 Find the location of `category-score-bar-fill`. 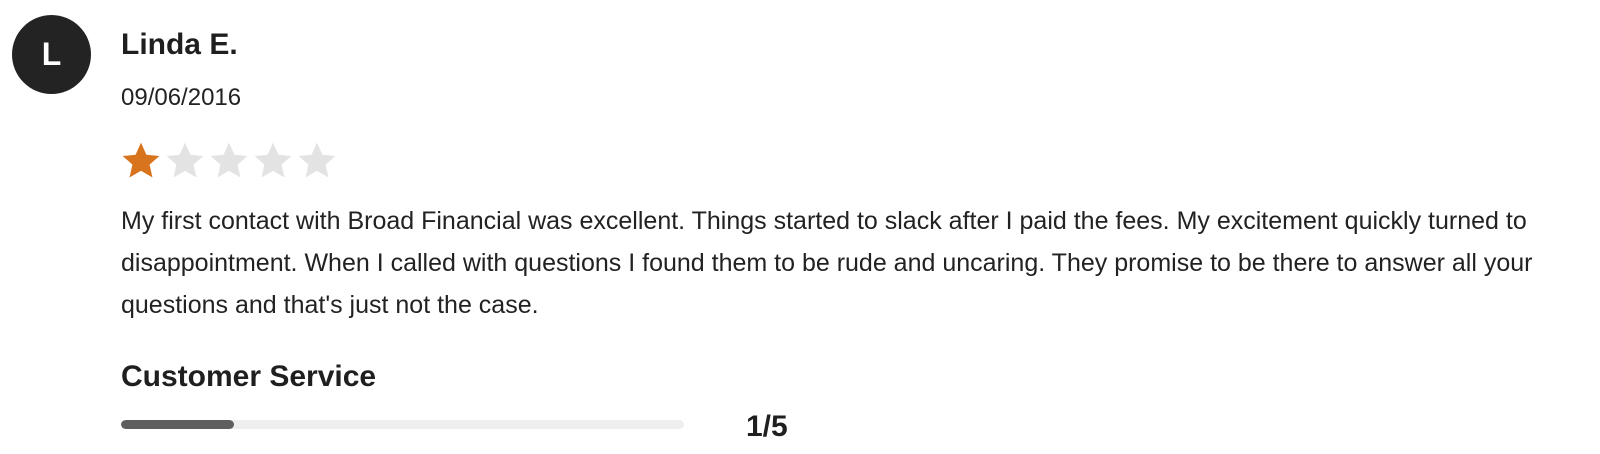

category-score-bar-fill is located at coordinates (177, 424).